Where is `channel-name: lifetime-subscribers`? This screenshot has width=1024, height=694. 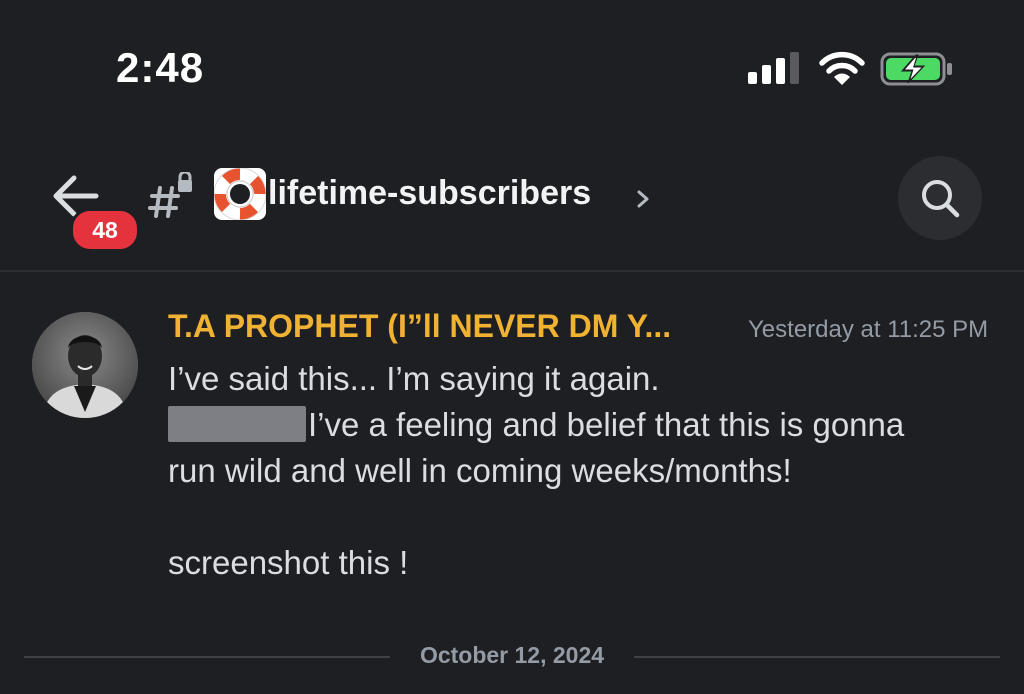
channel-name: lifetime-subscribers is located at coordinates (429, 193).